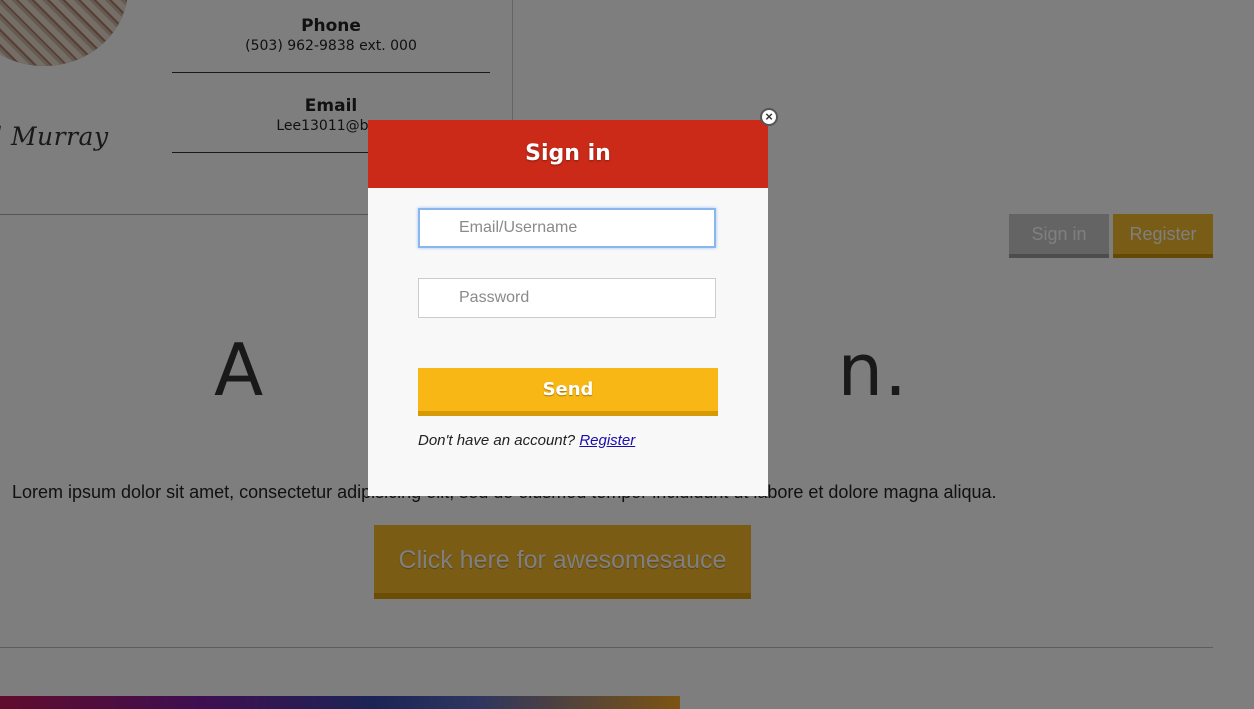 The width and height of the screenshot is (1254, 709). Describe the element at coordinates (568, 154) in the screenshot. I see `modal-title: Sign in` at that location.